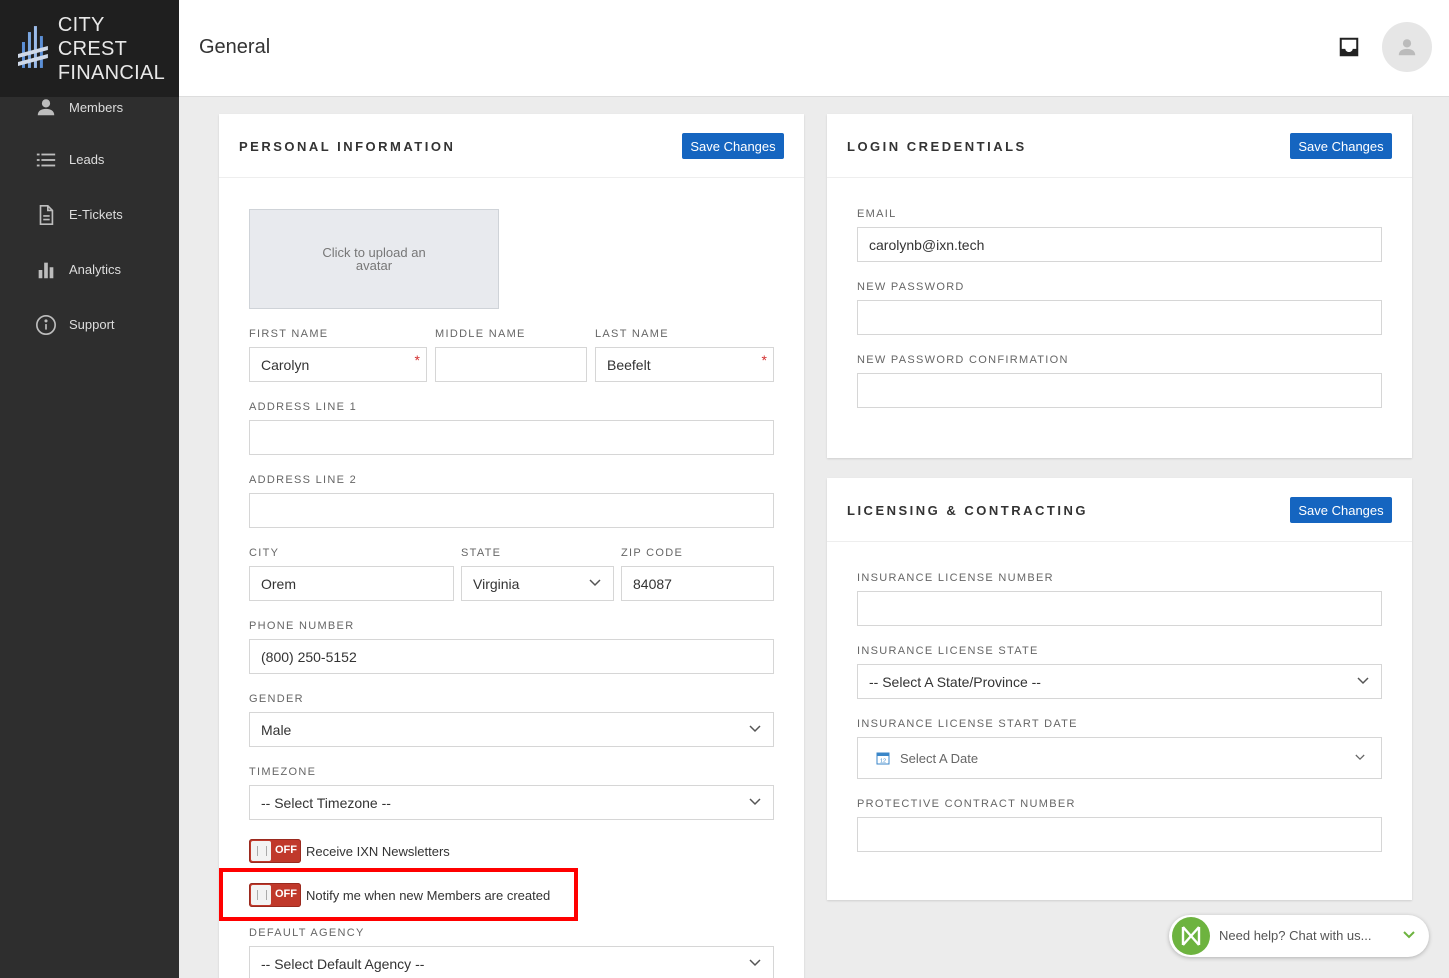 The width and height of the screenshot is (1449, 978). Describe the element at coordinates (511, 437) in the screenshot. I see `address-line-1-field` at that location.